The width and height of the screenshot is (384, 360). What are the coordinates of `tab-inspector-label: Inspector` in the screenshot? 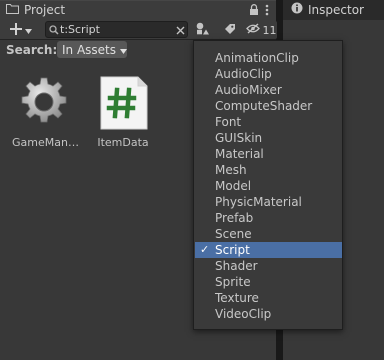 It's located at (336, 9).